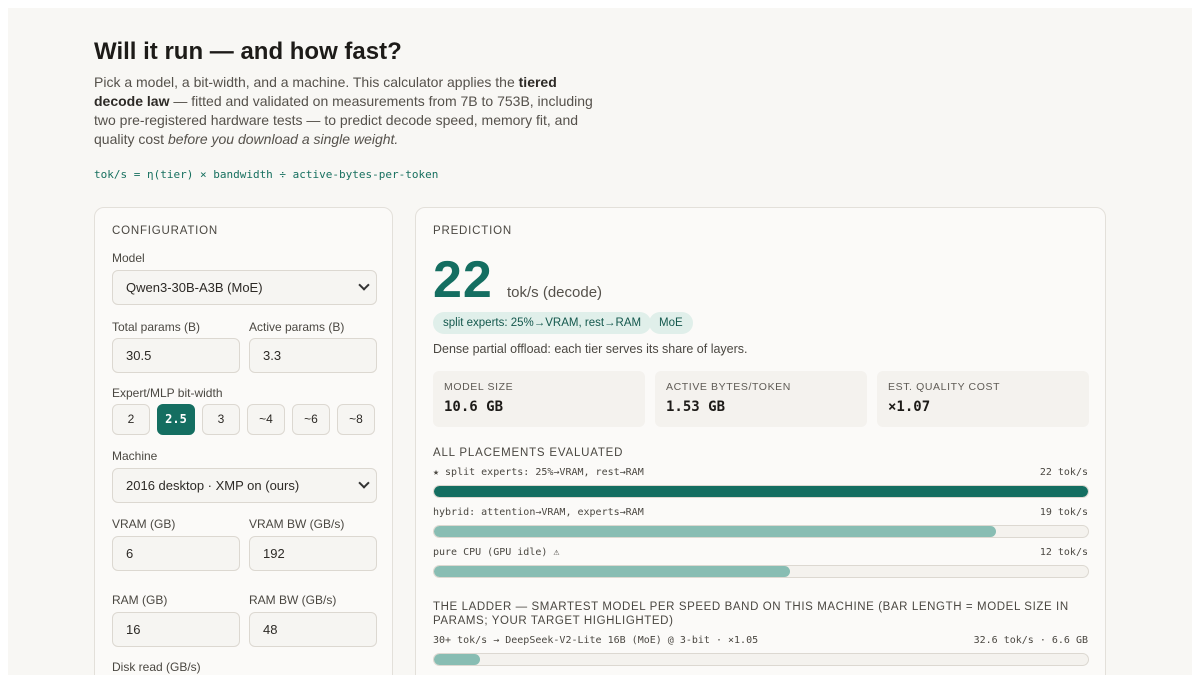 The height and width of the screenshot is (675, 1200). I want to click on stat-value: 10.6 GB, so click(474, 407).